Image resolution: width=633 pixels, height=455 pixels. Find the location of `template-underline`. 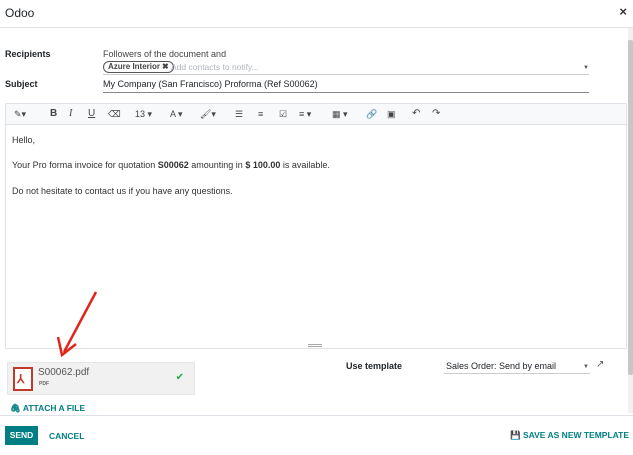

template-underline is located at coordinates (517, 373).